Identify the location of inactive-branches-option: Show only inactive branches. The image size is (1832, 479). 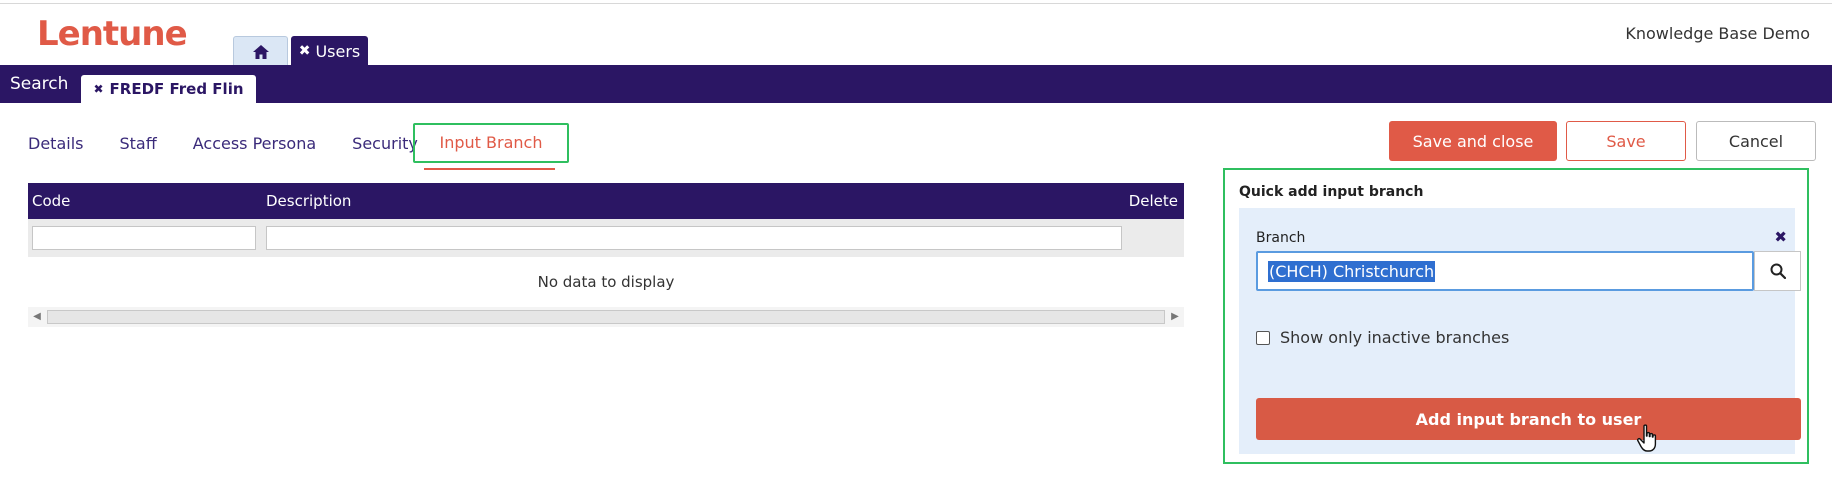
(1382, 337).